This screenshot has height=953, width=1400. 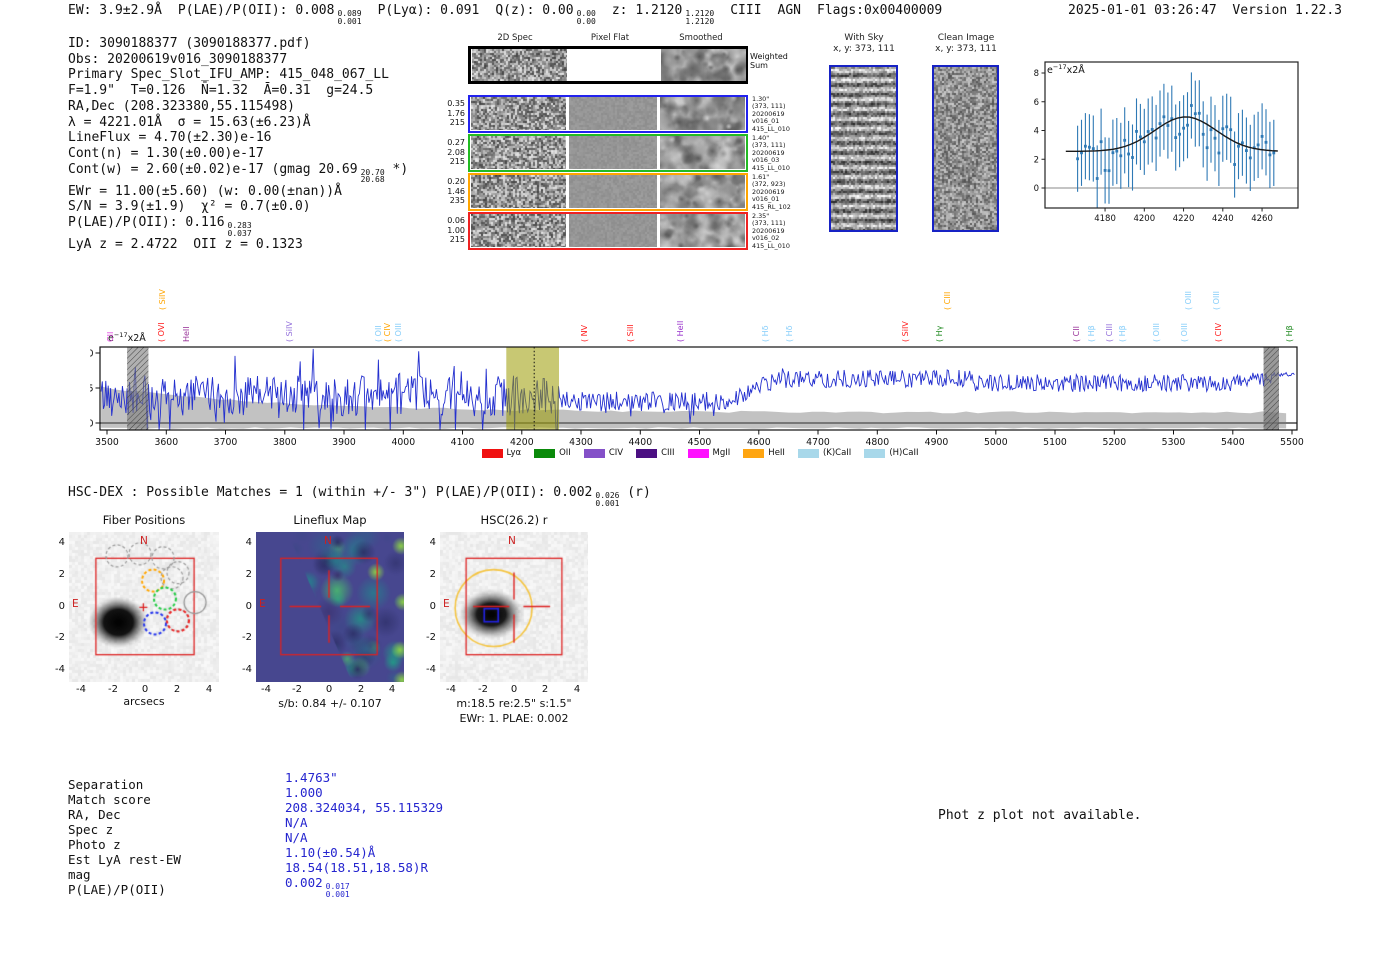 I want to click on emission-line-label: ( NV, so click(x=584, y=333).